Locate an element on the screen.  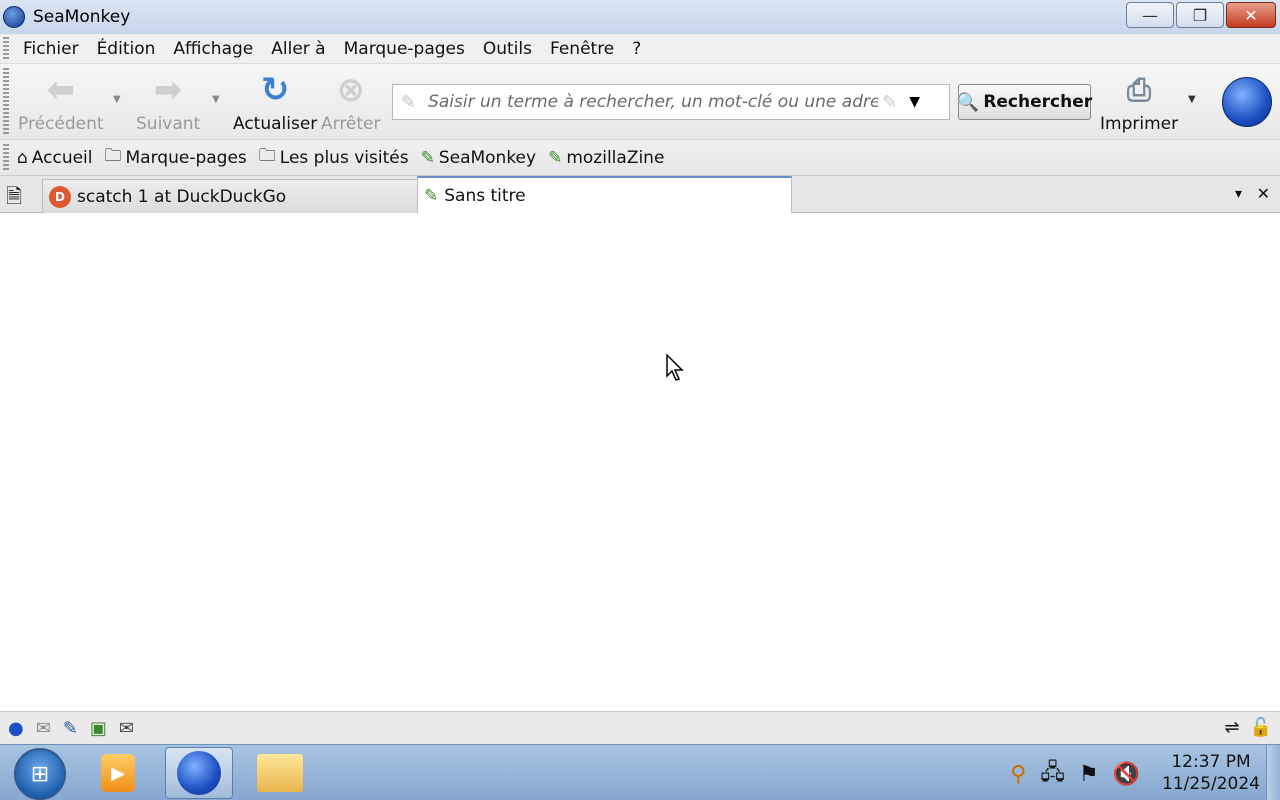
forward-button: ➡ Suivant is located at coordinates (168, 101).